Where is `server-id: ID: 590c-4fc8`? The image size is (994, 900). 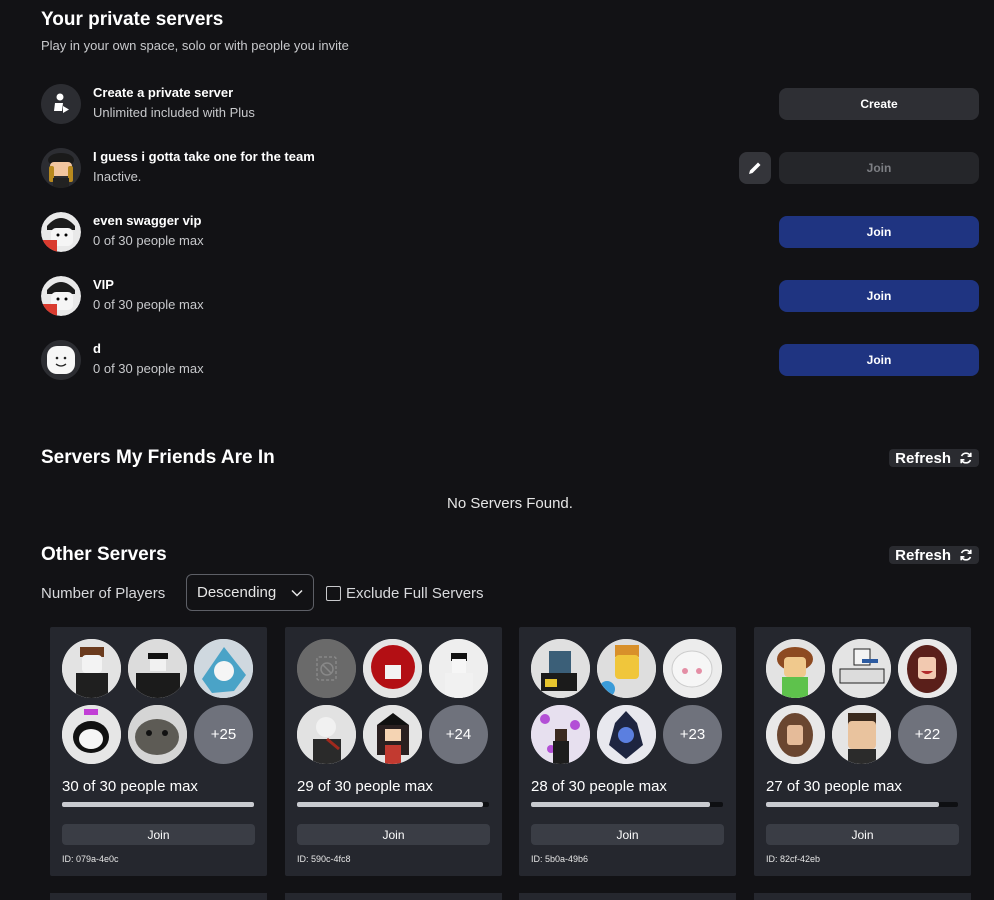
server-id: ID: 590c-4fc8 is located at coordinates (324, 859).